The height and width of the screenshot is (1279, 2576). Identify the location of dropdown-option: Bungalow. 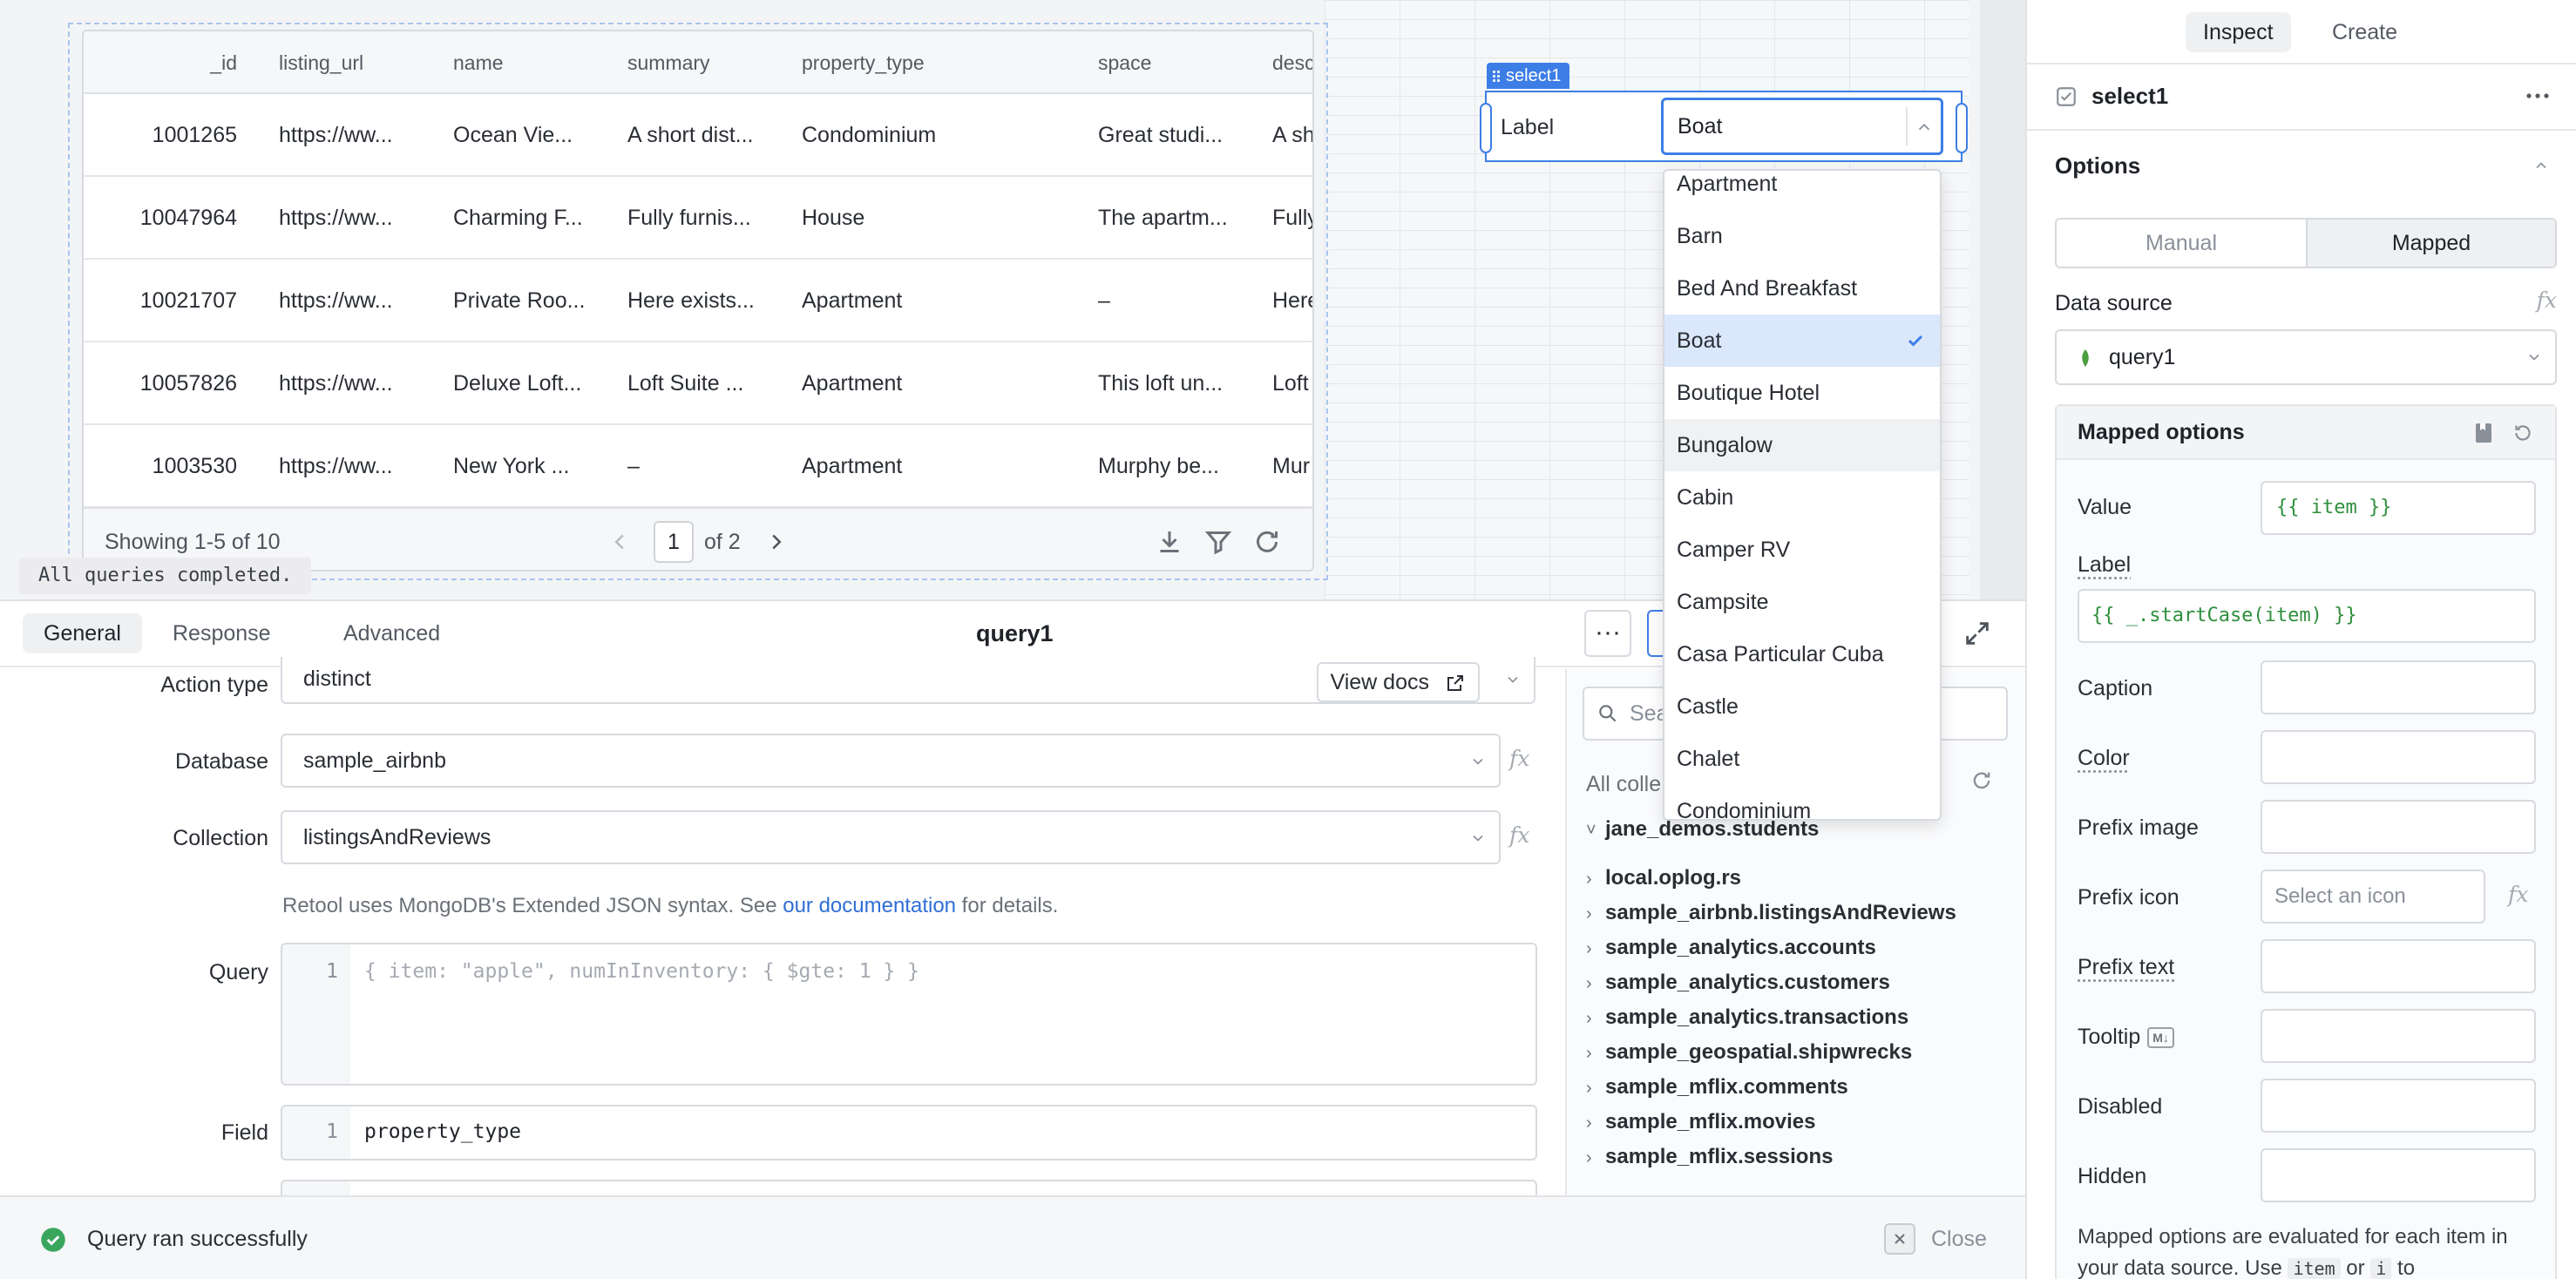
(1802, 445).